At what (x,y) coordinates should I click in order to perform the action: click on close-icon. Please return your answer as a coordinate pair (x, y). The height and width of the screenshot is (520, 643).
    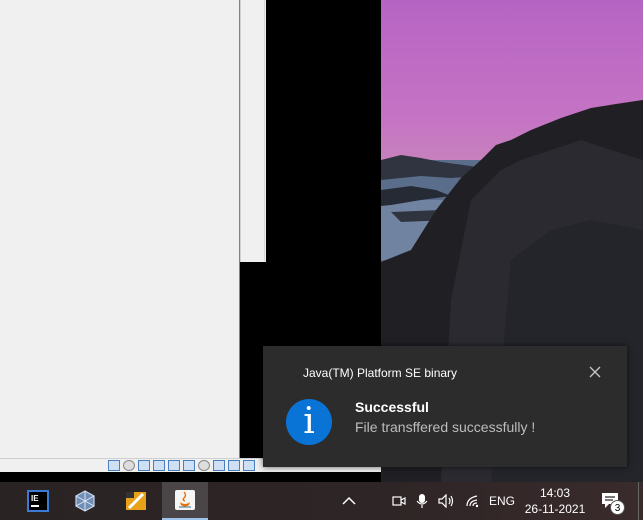
    Looking at the image, I should click on (595, 372).